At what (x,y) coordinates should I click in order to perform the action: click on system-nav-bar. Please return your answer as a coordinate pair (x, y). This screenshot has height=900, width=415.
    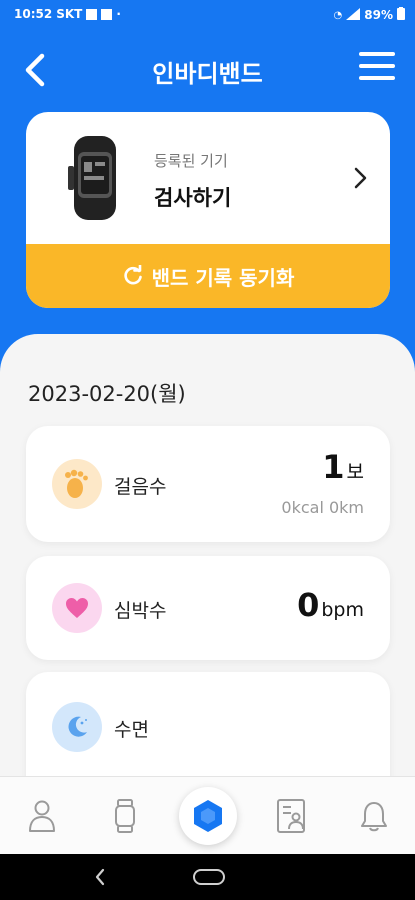
    Looking at the image, I should click on (207, 877).